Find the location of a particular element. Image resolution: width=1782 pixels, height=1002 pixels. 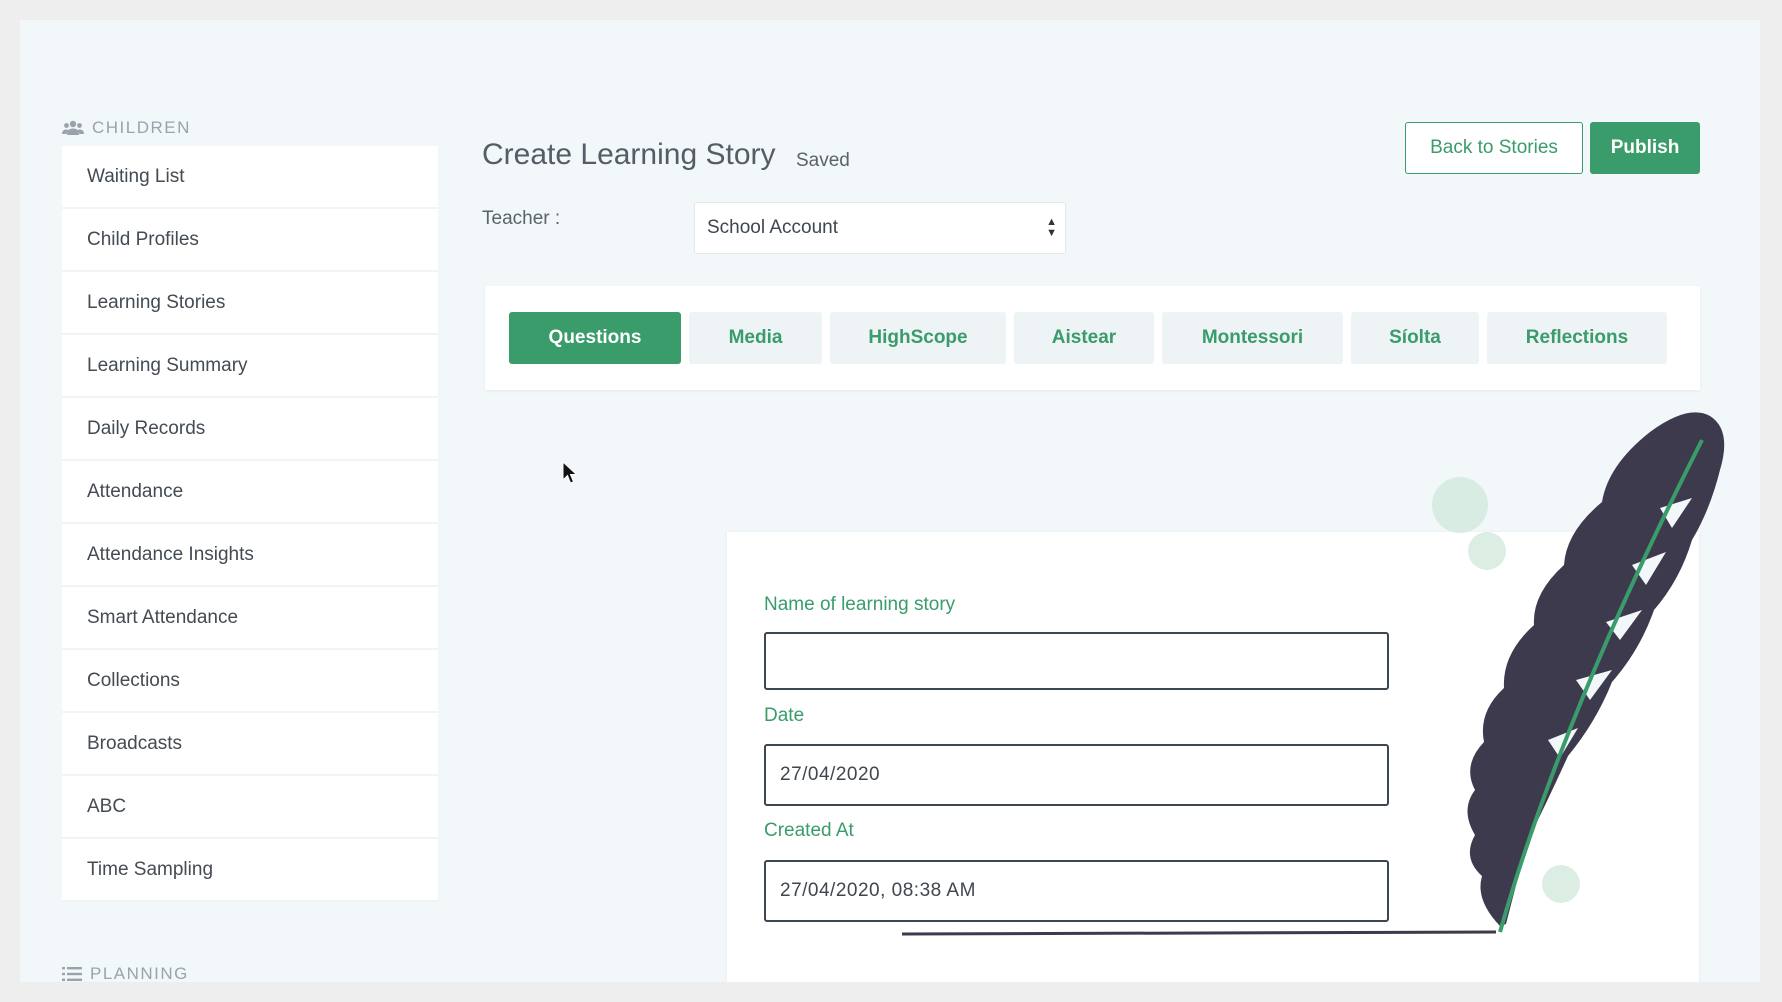

sidebar-item-waiting-list: Waiting List is located at coordinates (250, 177).